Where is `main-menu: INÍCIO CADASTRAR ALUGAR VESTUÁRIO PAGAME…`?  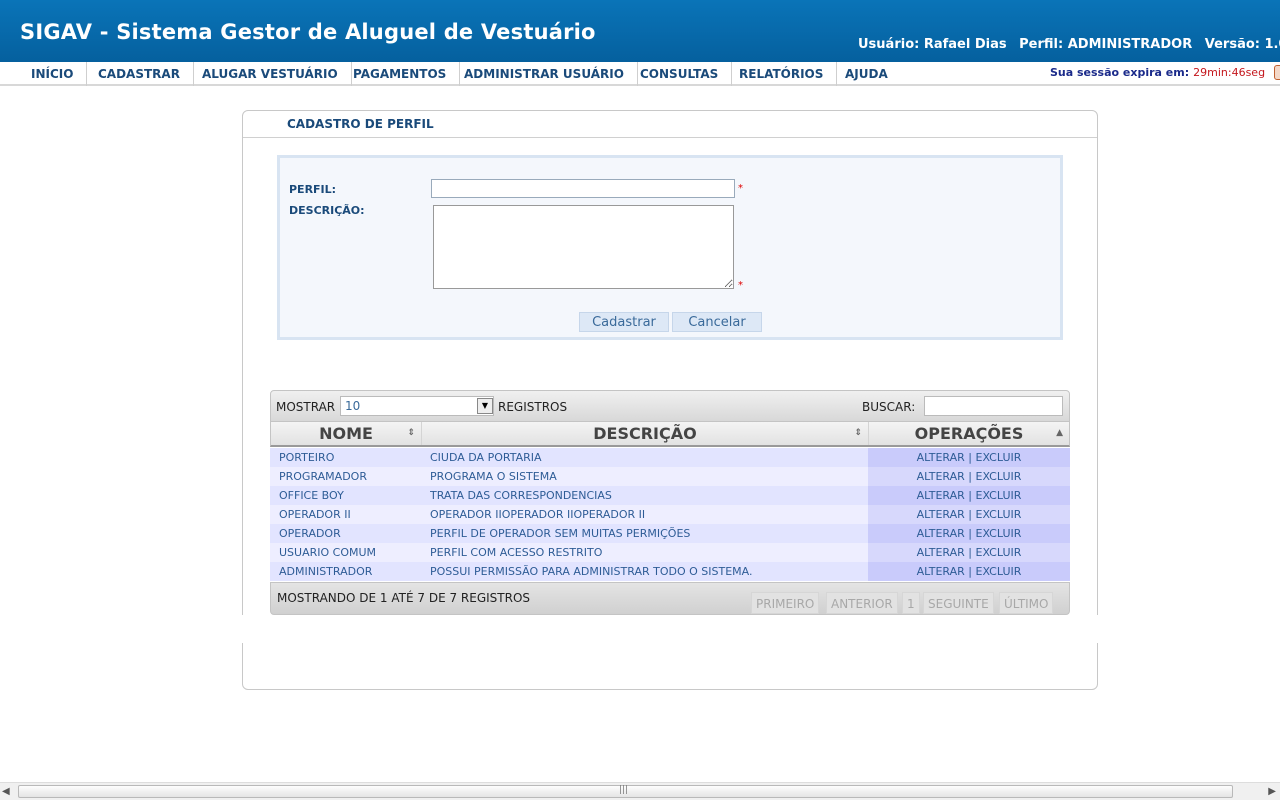 main-menu: INÍCIO CADASTRAR ALUGAR VESTUÁRIO PAGAME… is located at coordinates (640, 74).